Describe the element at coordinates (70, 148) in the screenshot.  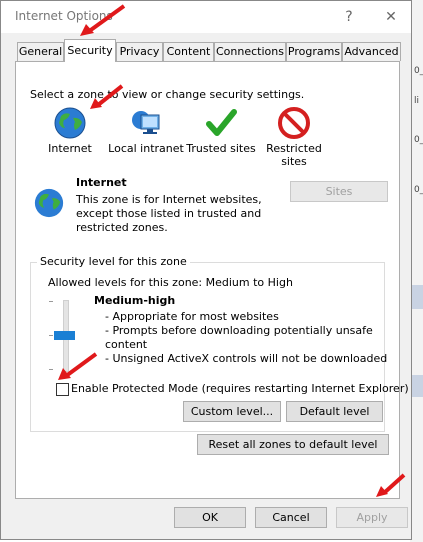
I see `zone-label: Internet` at that location.